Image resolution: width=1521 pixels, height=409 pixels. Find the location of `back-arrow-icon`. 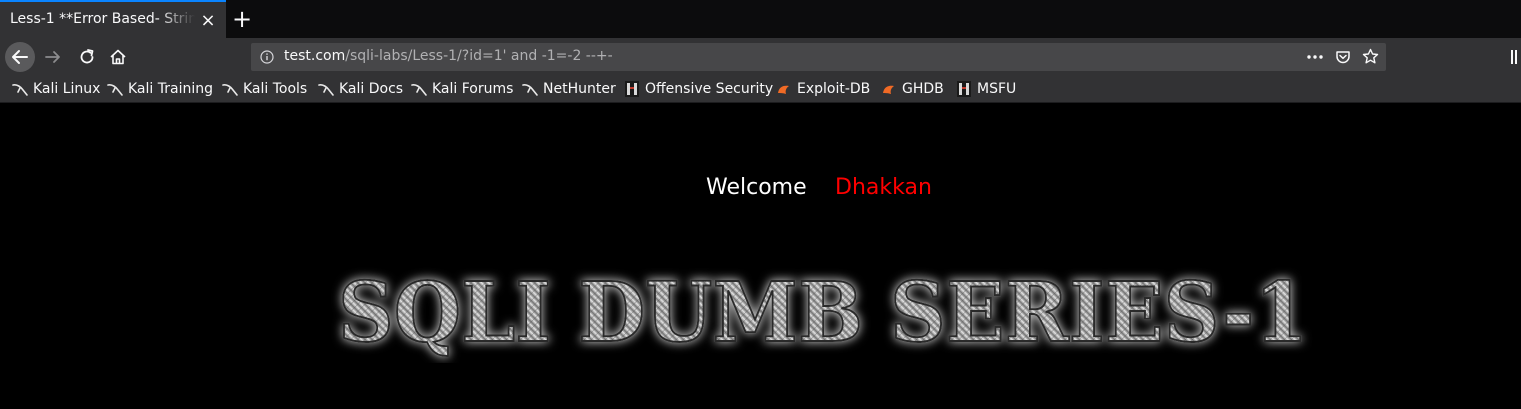

back-arrow-icon is located at coordinates (20, 57).